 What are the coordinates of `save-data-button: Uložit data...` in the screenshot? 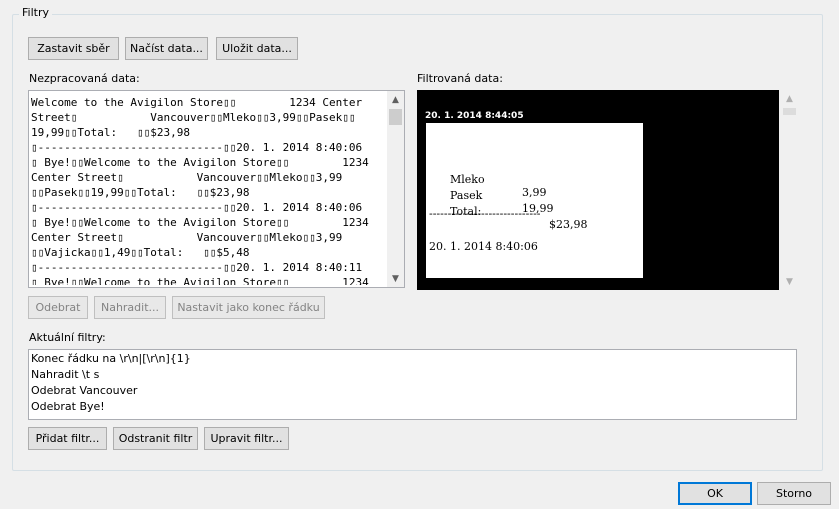 It's located at (257, 48).